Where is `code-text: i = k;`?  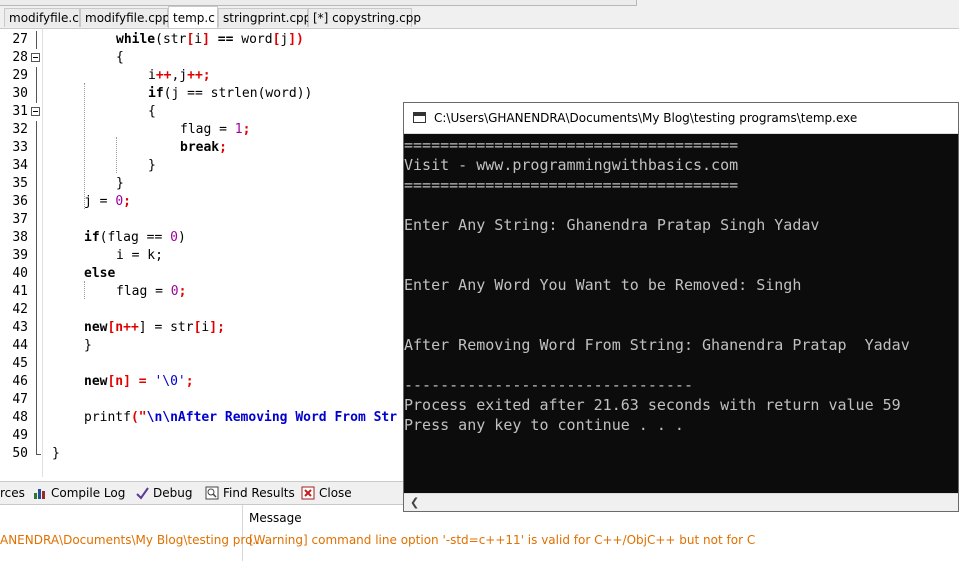 code-text: i = k; is located at coordinates (139, 255).